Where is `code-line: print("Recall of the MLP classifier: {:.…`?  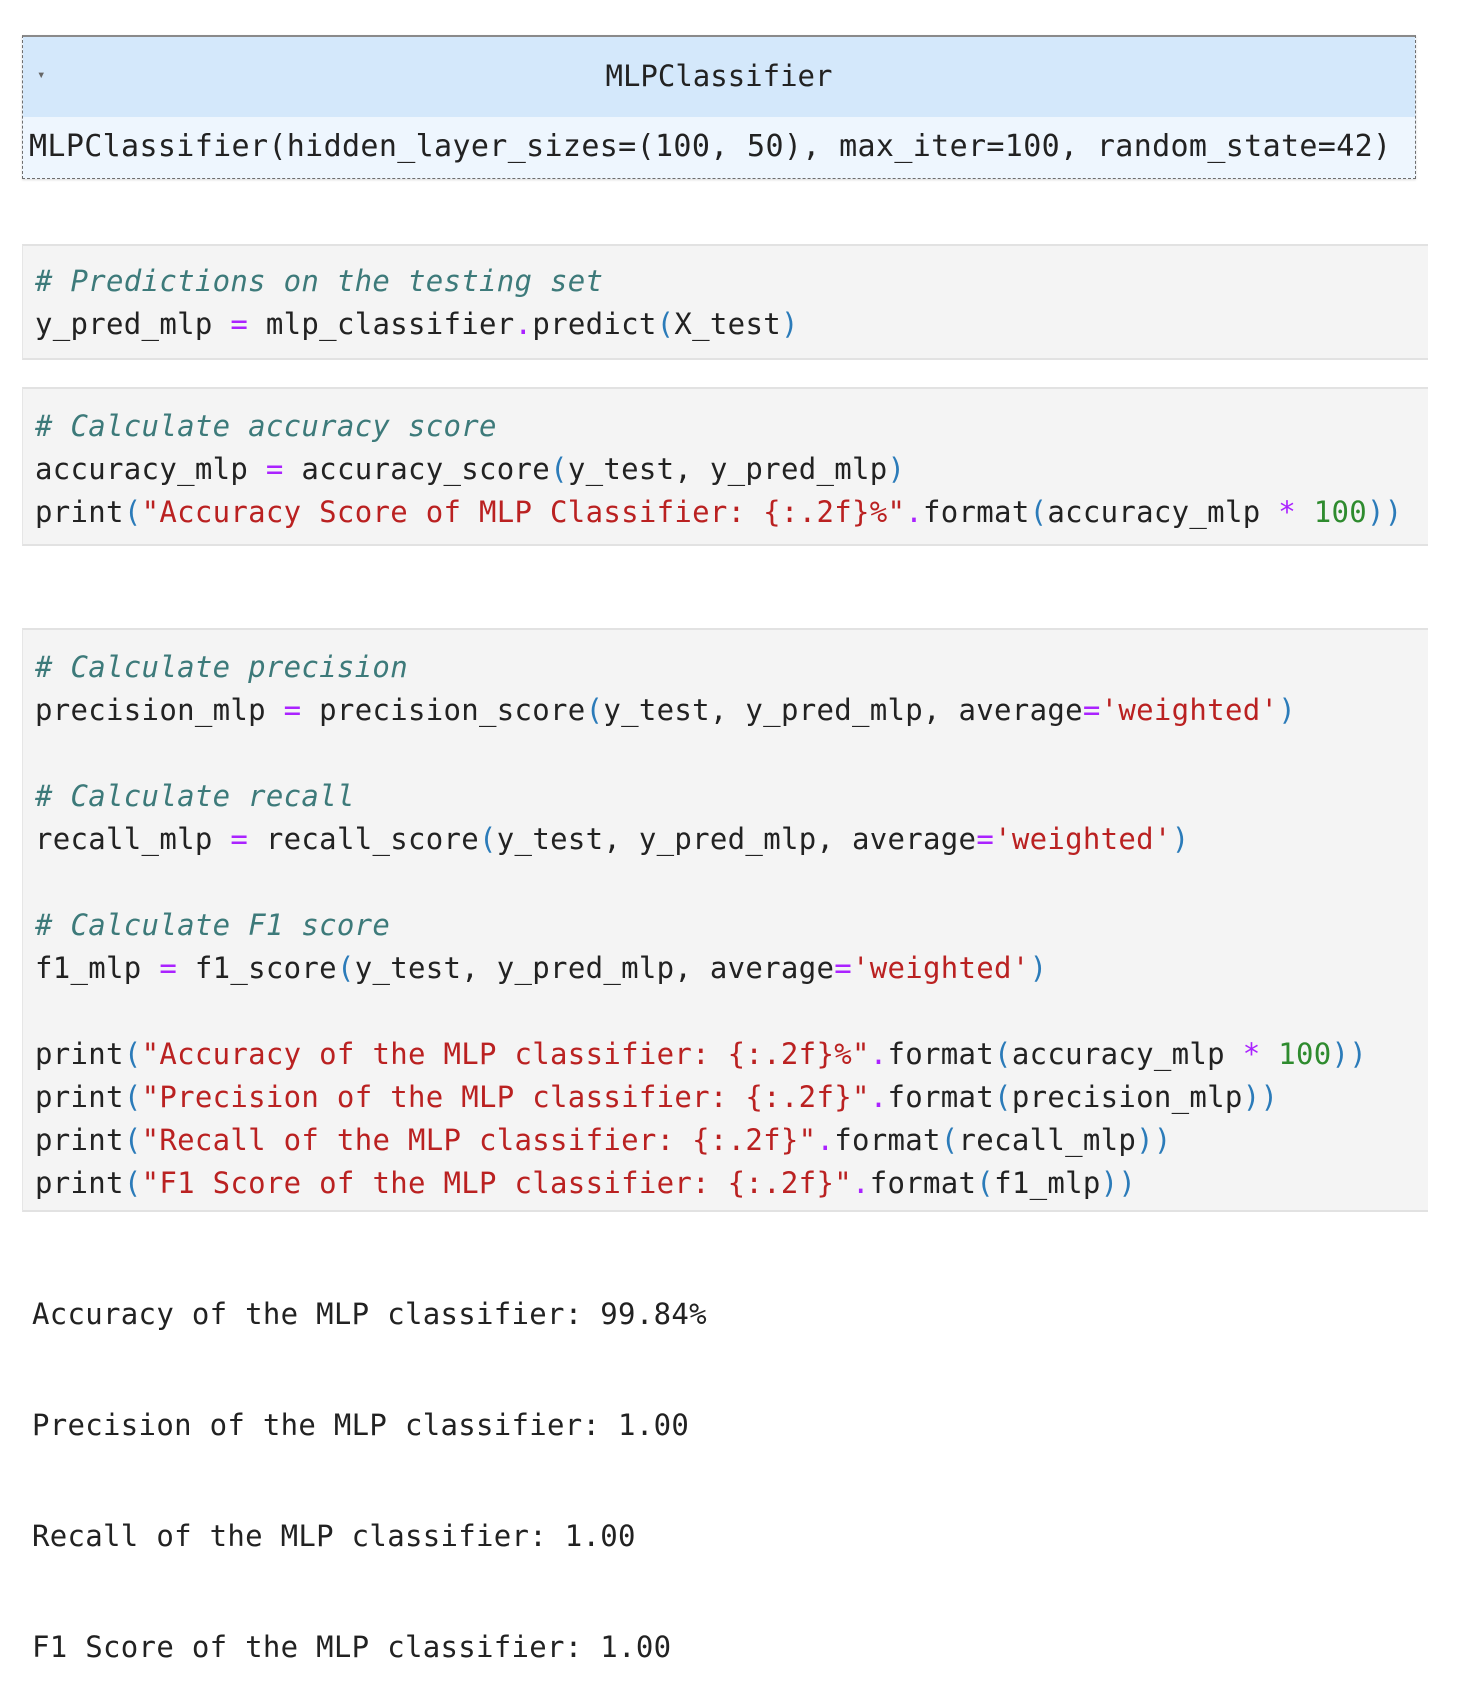
code-line: print("Recall of the MLP classifier: {:.… is located at coordinates (731, 1140).